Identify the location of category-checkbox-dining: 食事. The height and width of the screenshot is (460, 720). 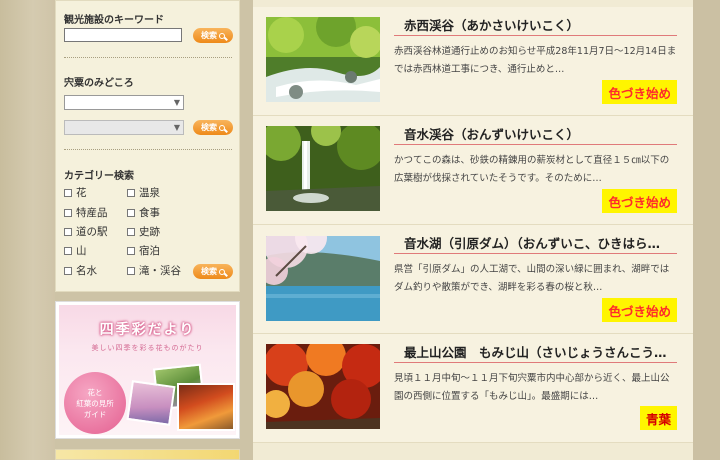
(143, 212).